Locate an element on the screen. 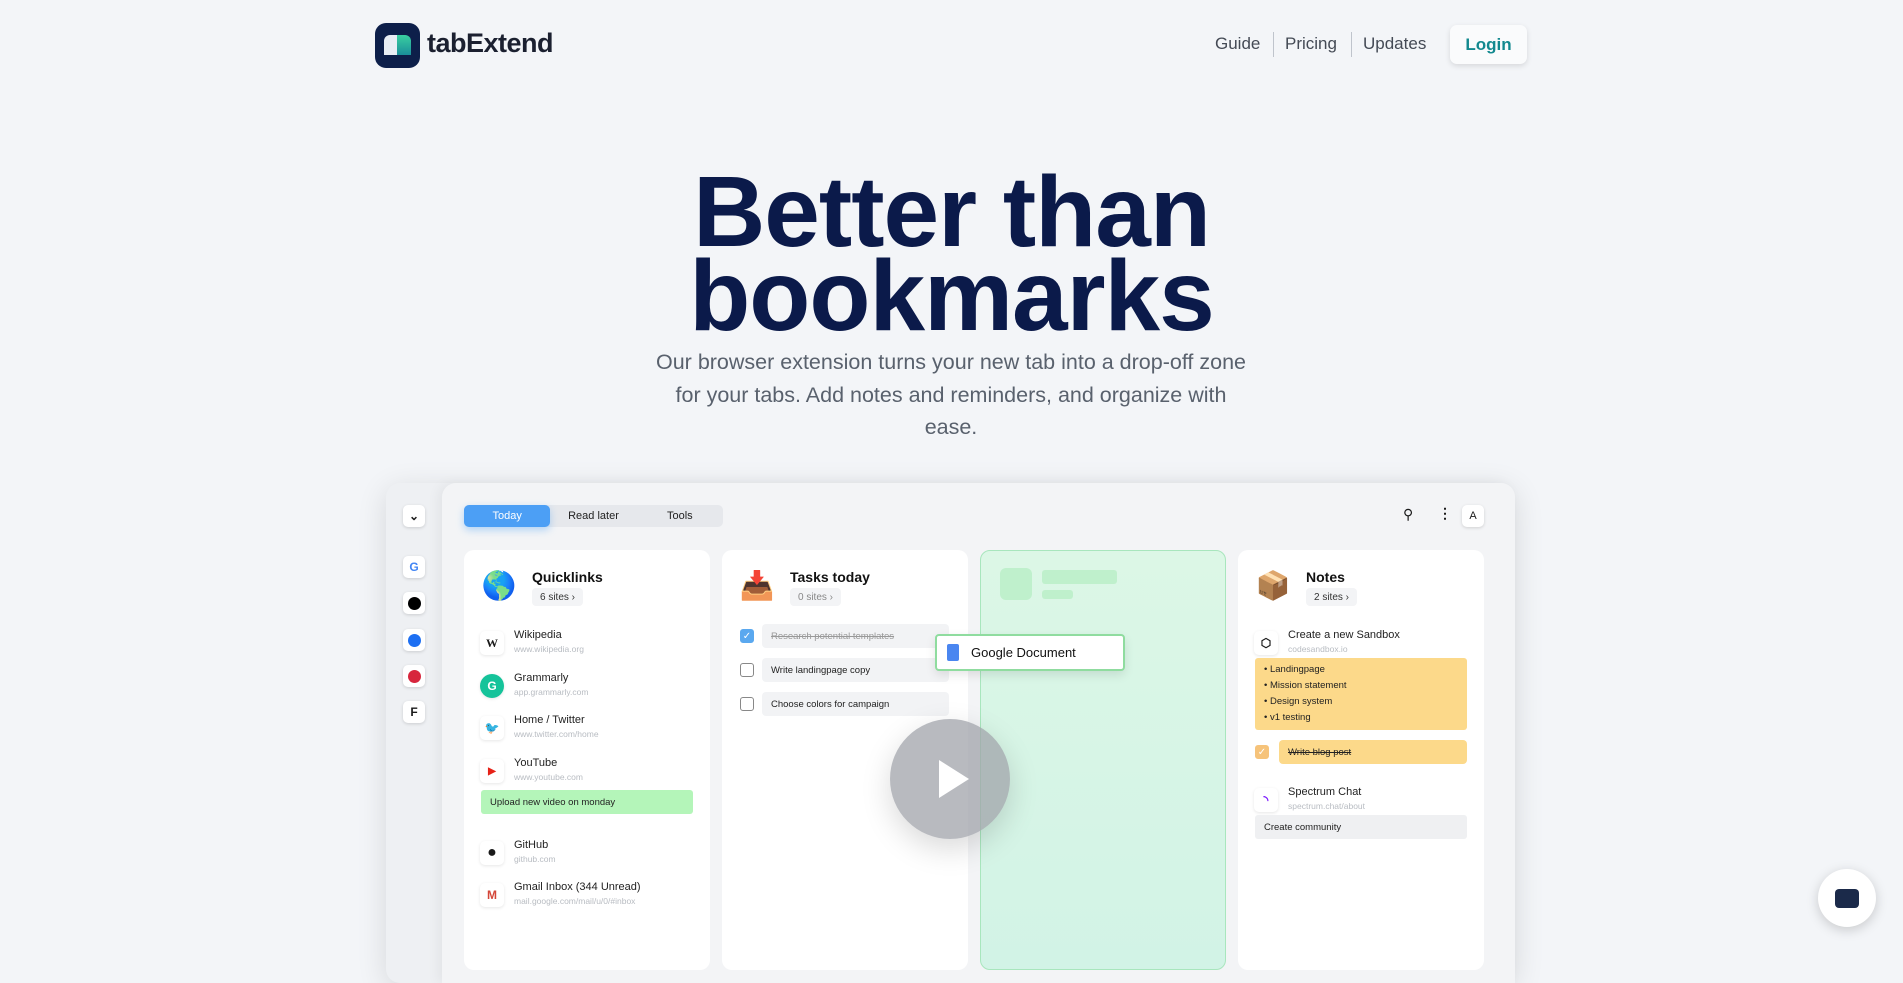  package-icon: 📦 is located at coordinates (1273, 585).